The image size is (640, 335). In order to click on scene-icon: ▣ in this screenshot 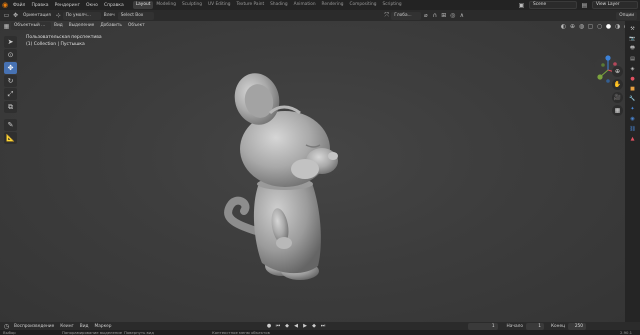, I will do `click(521, 5)`.